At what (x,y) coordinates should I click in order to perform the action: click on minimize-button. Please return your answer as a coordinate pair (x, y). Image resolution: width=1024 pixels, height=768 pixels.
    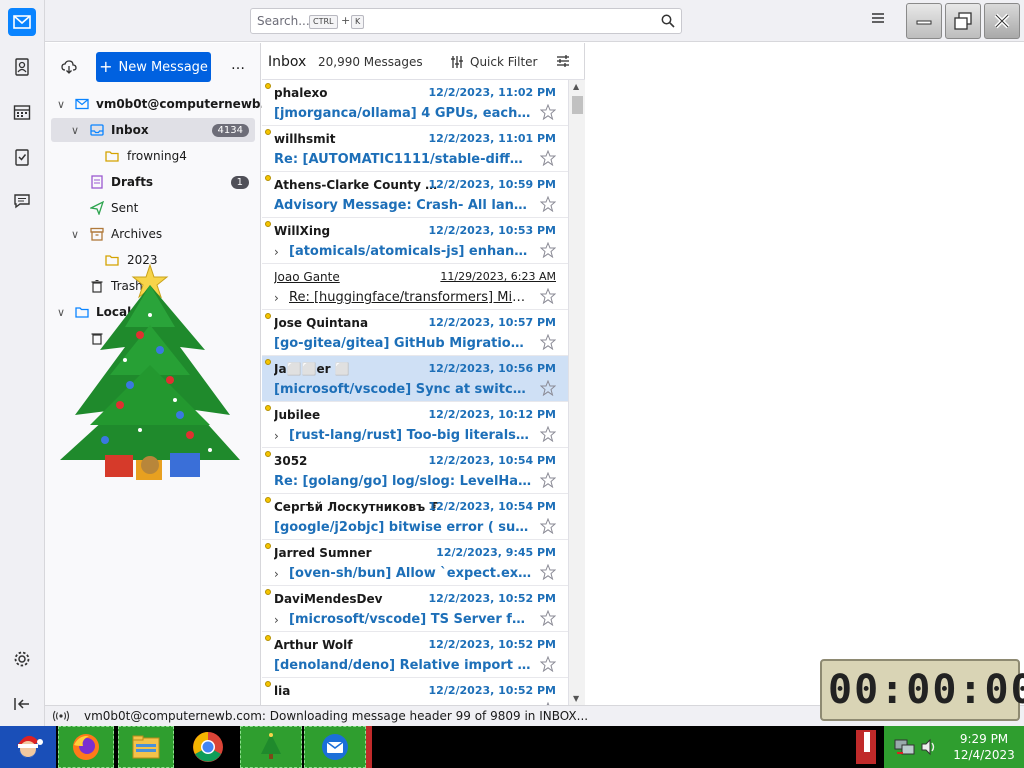
    Looking at the image, I should click on (924, 21).